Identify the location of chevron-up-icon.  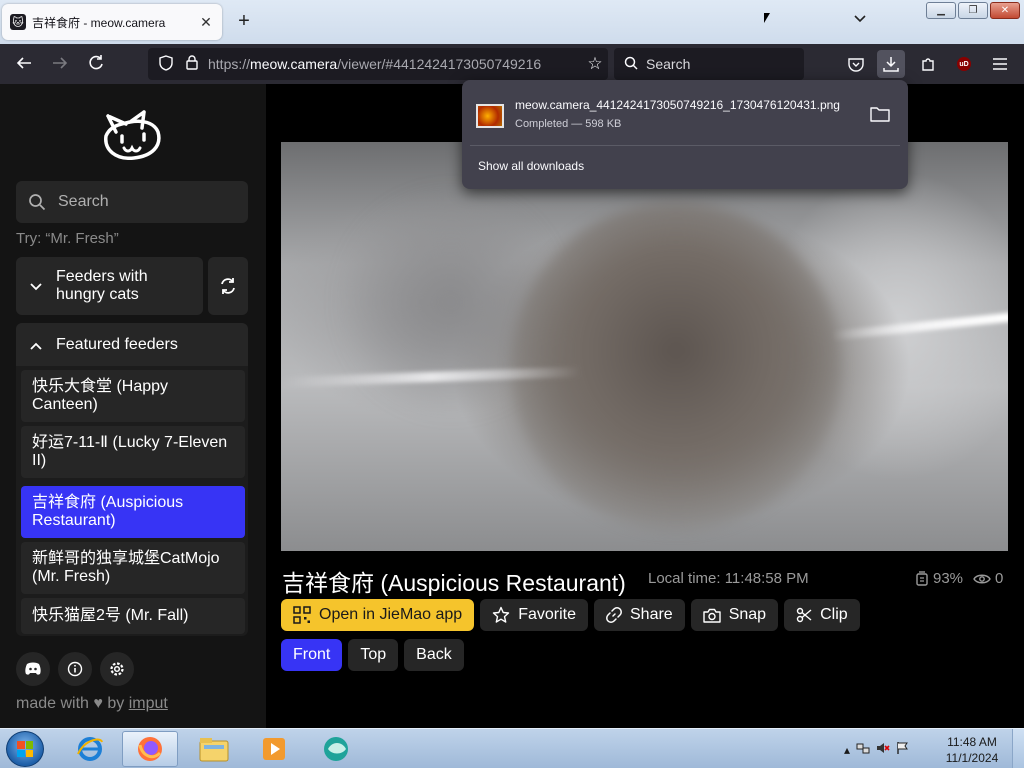
(36, 345).